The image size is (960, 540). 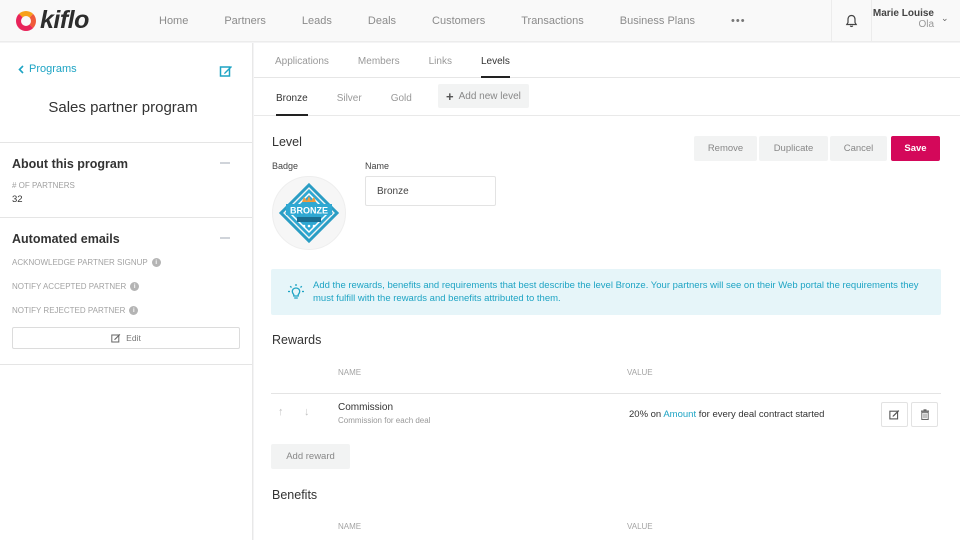 I want to click on edit-label: Edit, so click(x=133, y=338).